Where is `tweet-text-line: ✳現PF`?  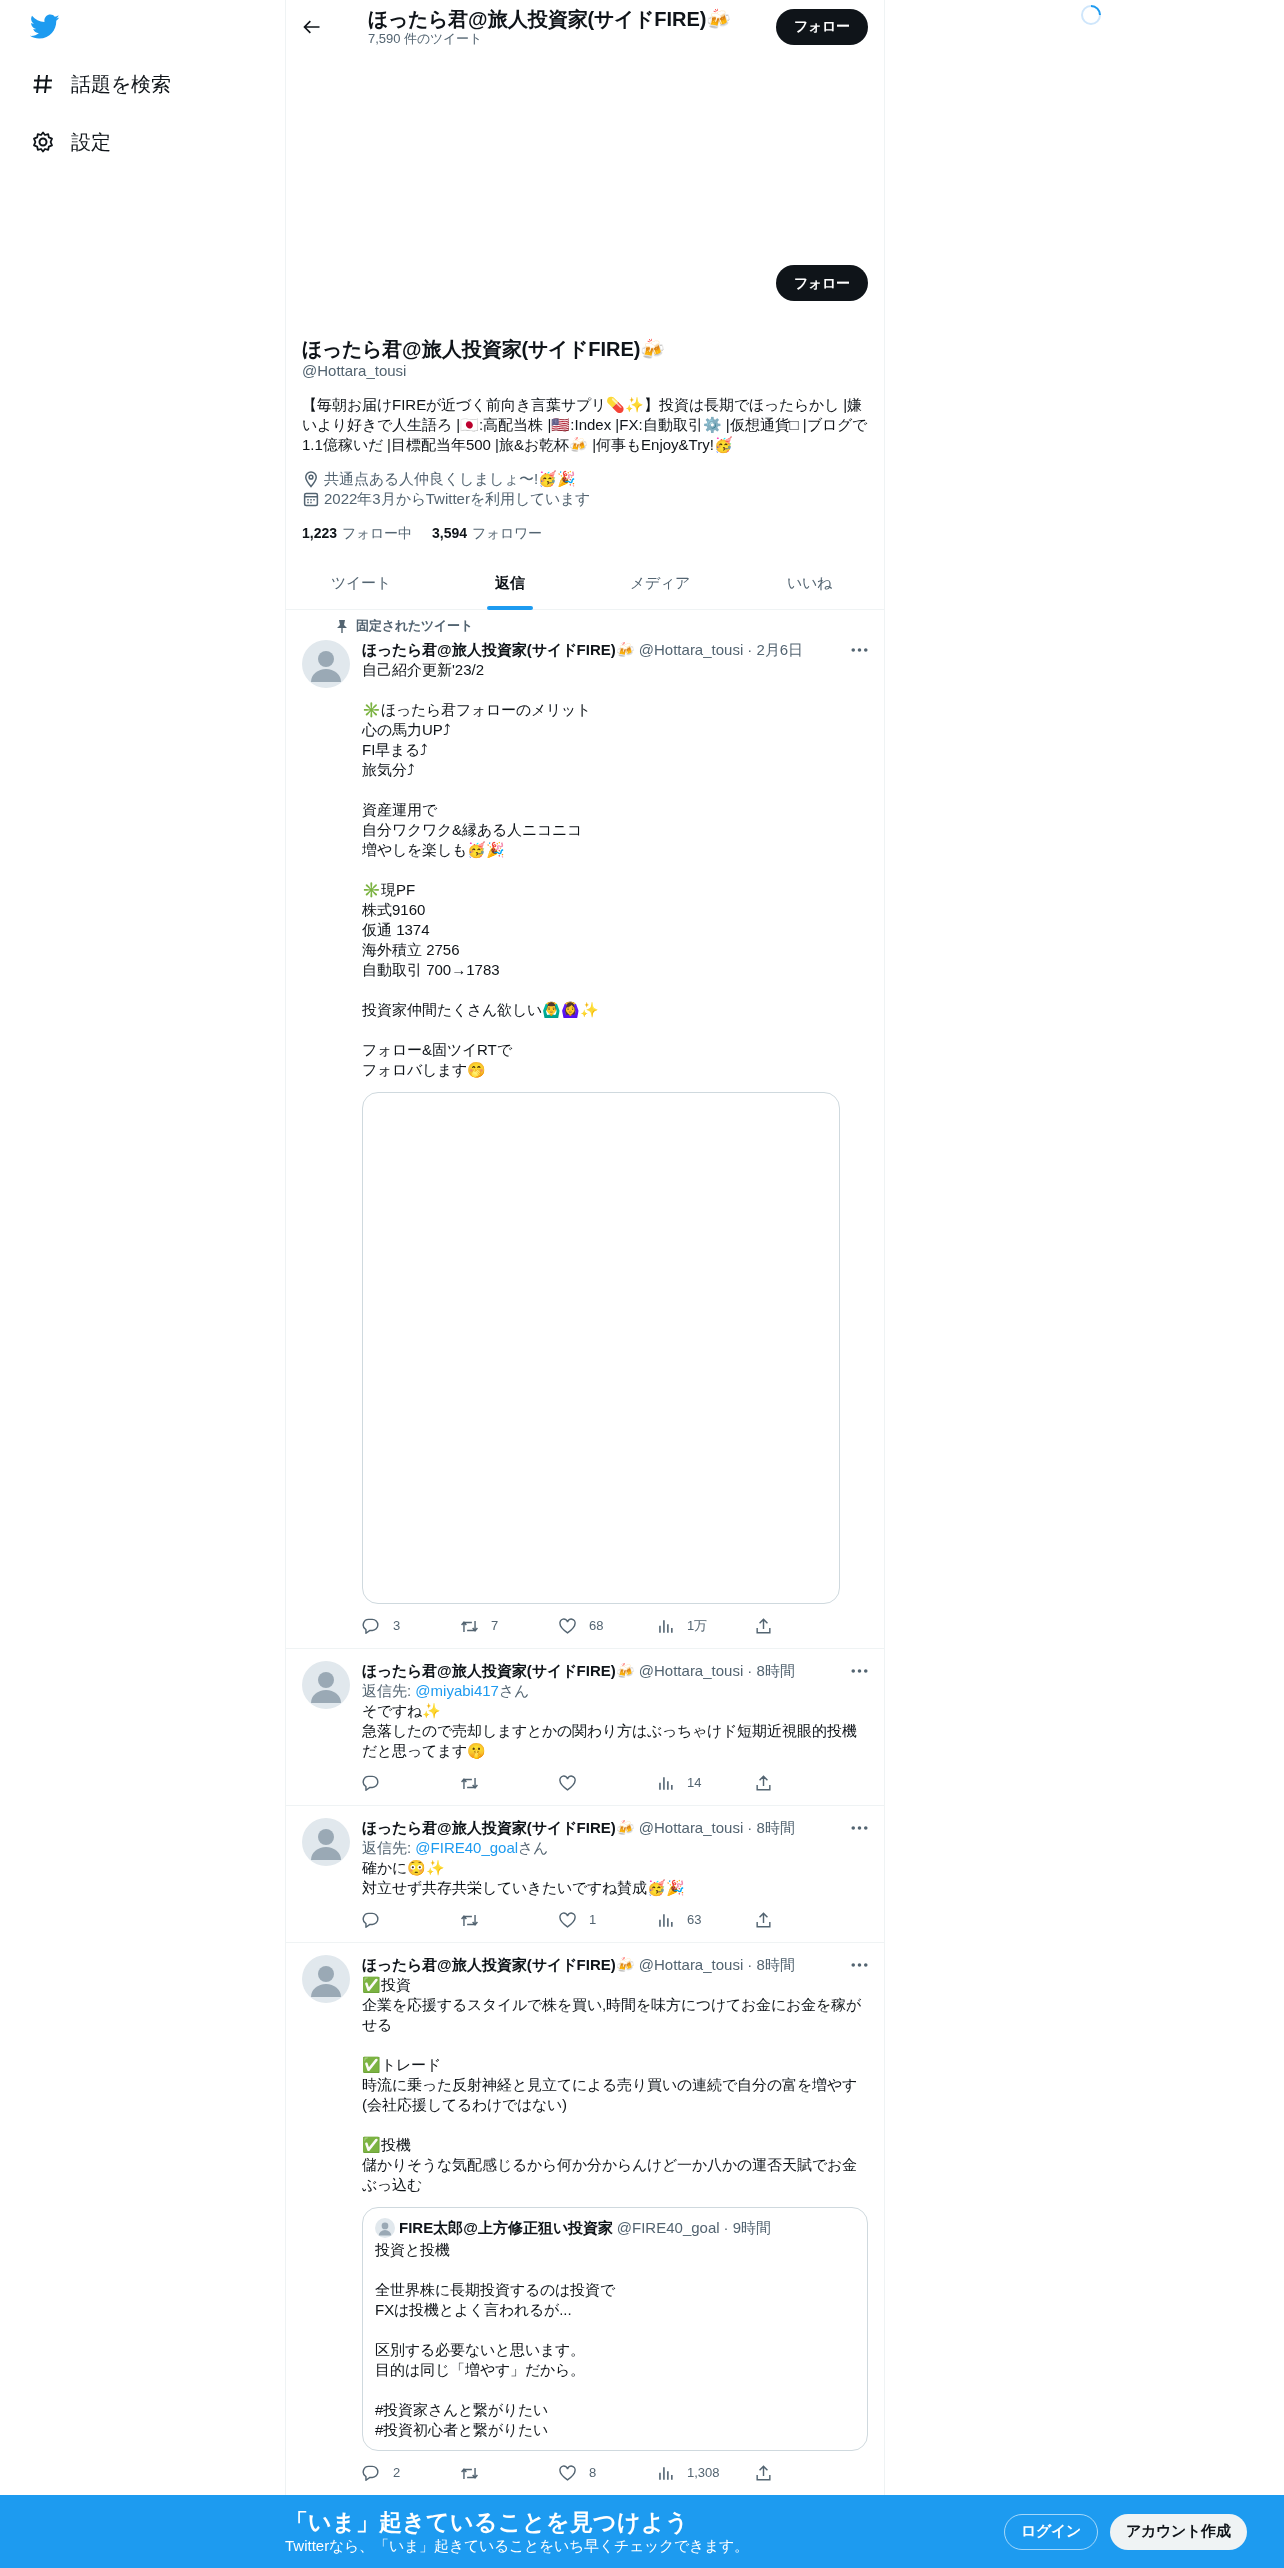
tweet-text-line: ✳現PF is located at coordinates (389, 890).